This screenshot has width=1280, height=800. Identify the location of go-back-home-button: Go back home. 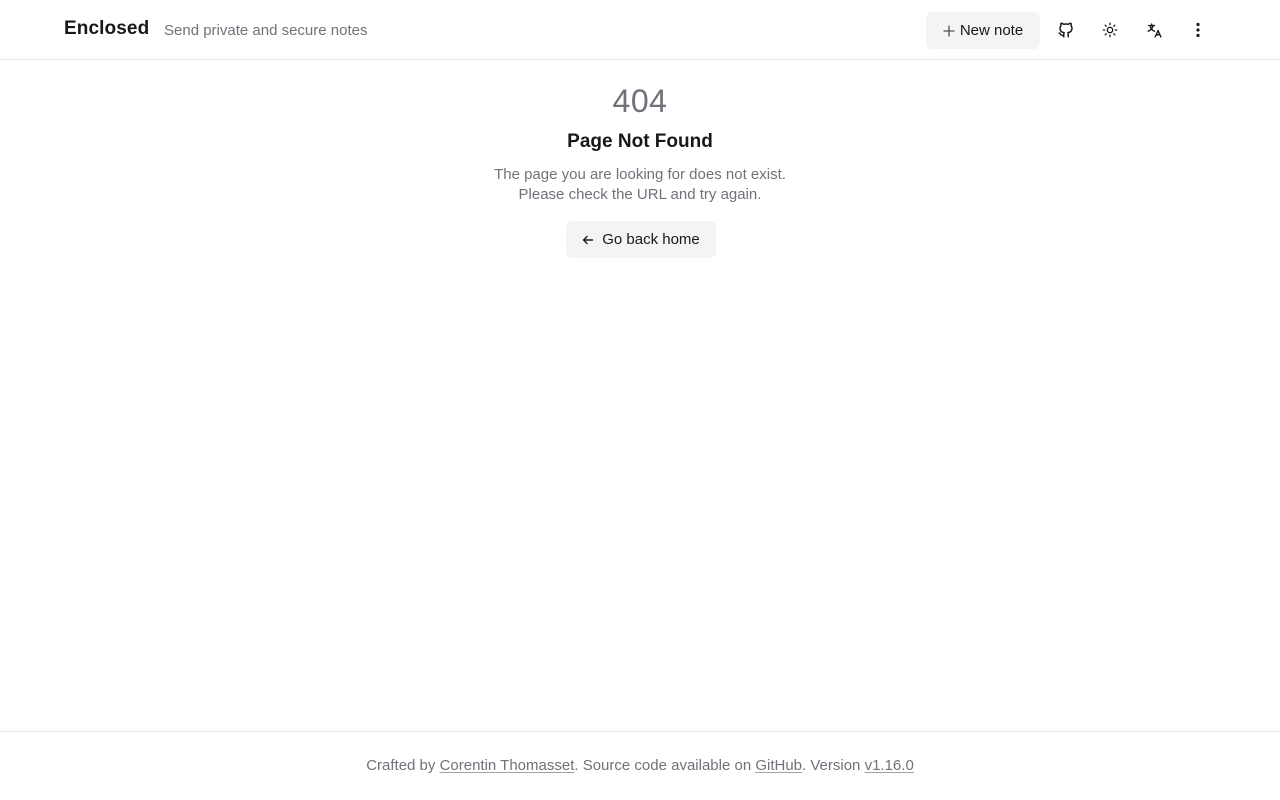
(641, 239).